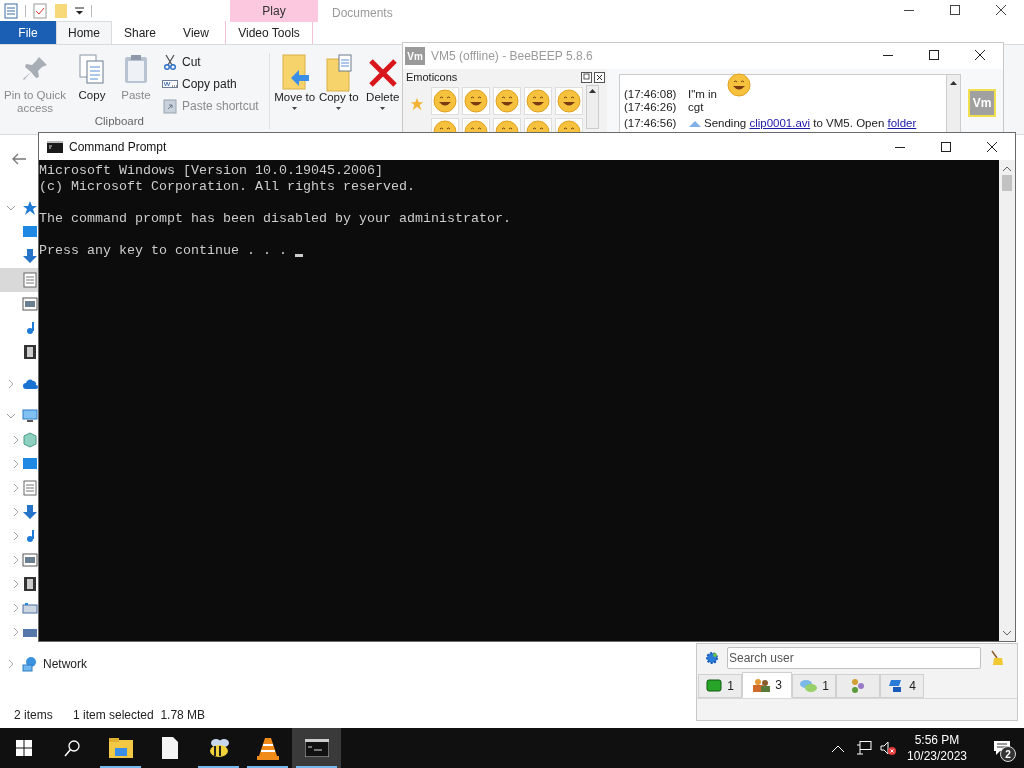  I want to click on users-icon, so click(761, 685).